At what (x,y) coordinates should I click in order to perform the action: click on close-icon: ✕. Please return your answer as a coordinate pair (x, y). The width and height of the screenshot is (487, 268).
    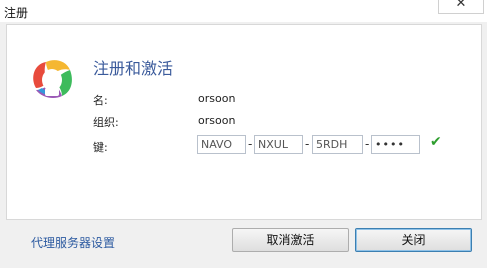
    Looking at the image, I should click on (461, 5).